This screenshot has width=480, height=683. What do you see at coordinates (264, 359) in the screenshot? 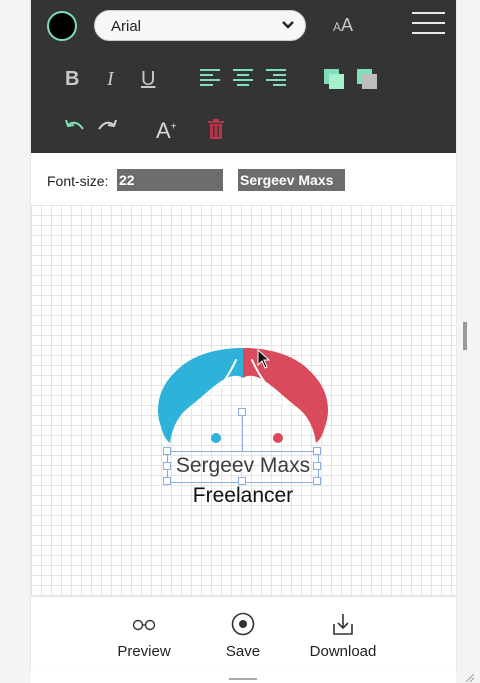
I see `mouse-cursor-icon` at bounding box center [264, 359].